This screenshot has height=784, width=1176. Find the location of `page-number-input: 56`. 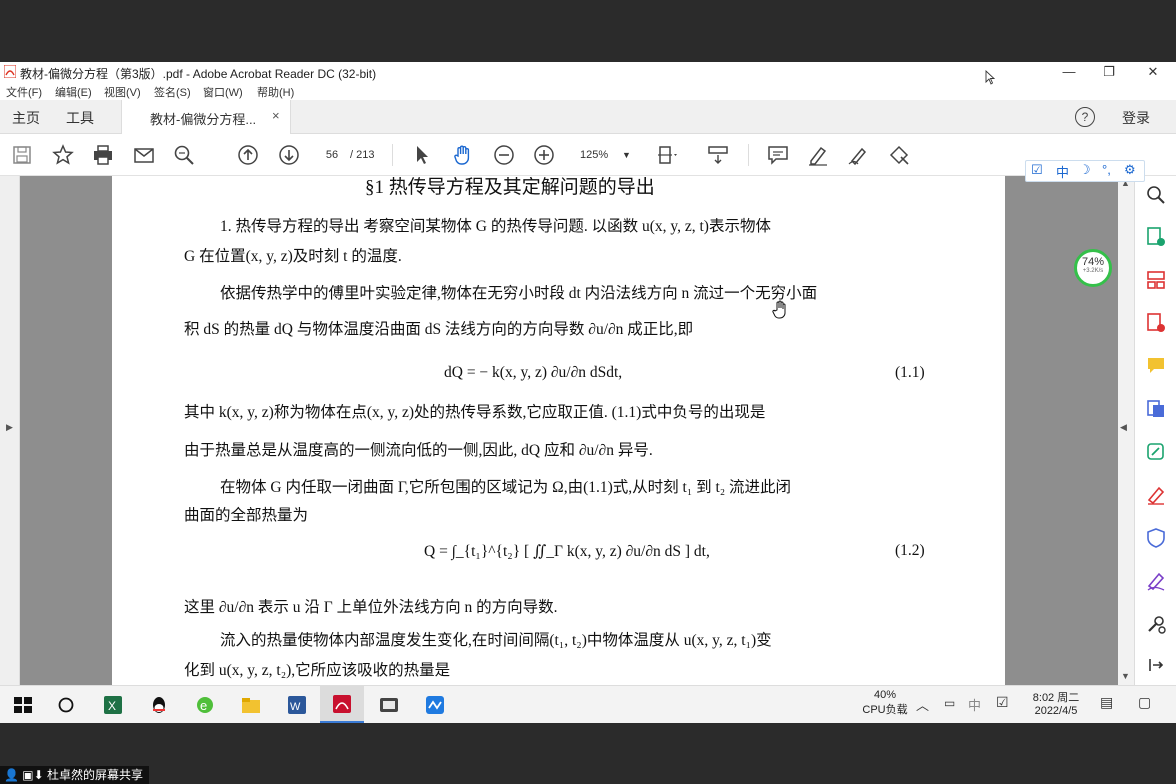

page-number-input: 56 is located at coordinates (332, 155).